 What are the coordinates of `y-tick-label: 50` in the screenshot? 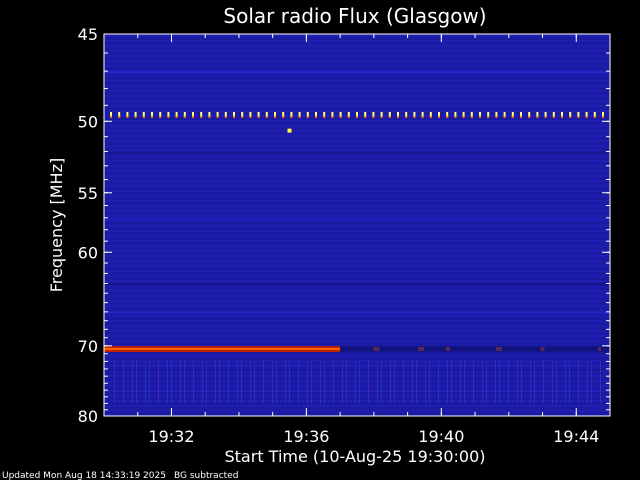 It's located at (88, 121).